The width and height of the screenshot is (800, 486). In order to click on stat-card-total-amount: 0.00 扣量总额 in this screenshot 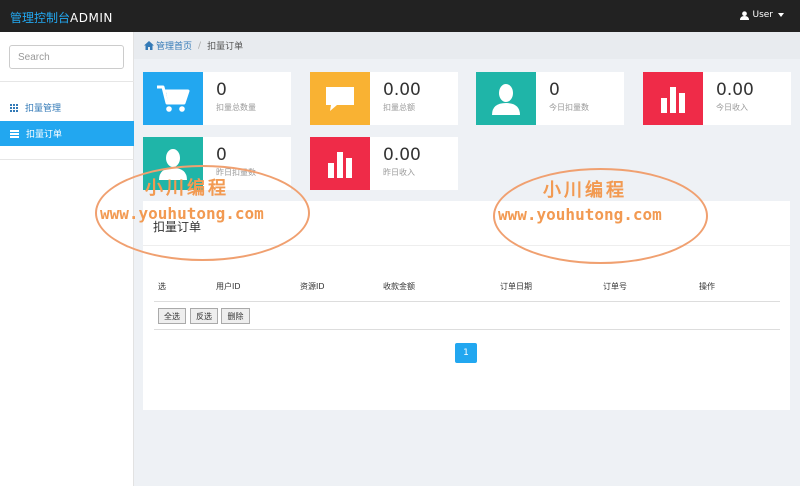, I will do `click(384, 98)`.